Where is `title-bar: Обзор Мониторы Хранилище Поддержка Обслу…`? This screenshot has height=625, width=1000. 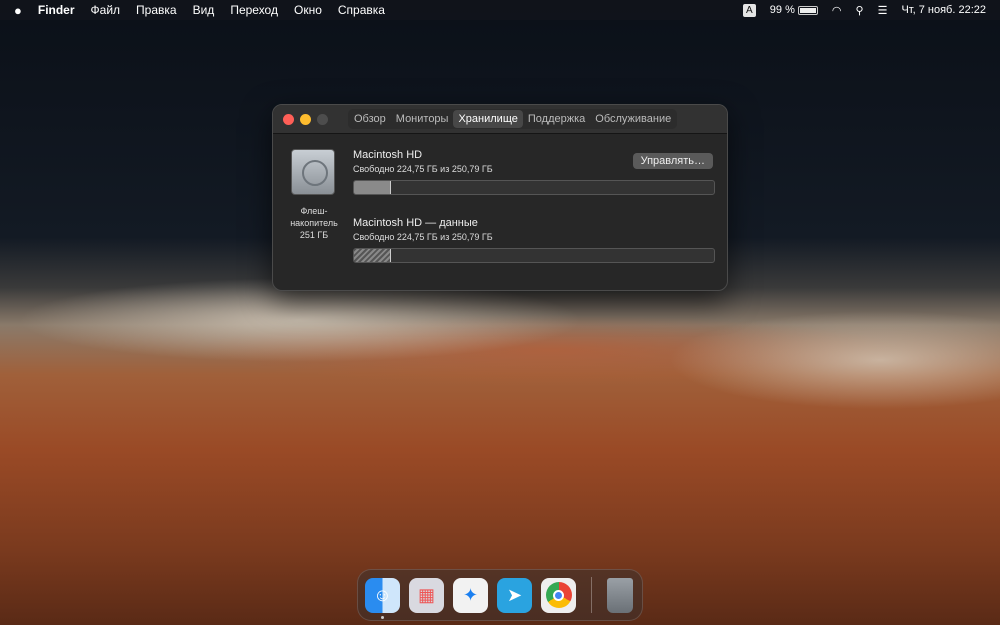 title-bar: Обзор Мониторы Хранилище Поддержка Обслу… is located at coordinates (500, 119).